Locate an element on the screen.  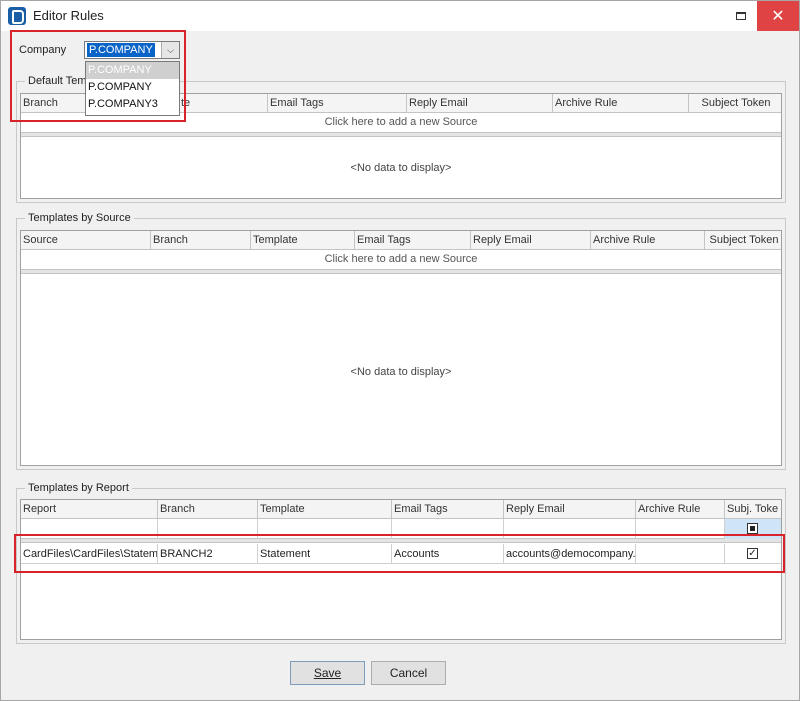
close-icon: ✕ is located at coordinates (778, 16).